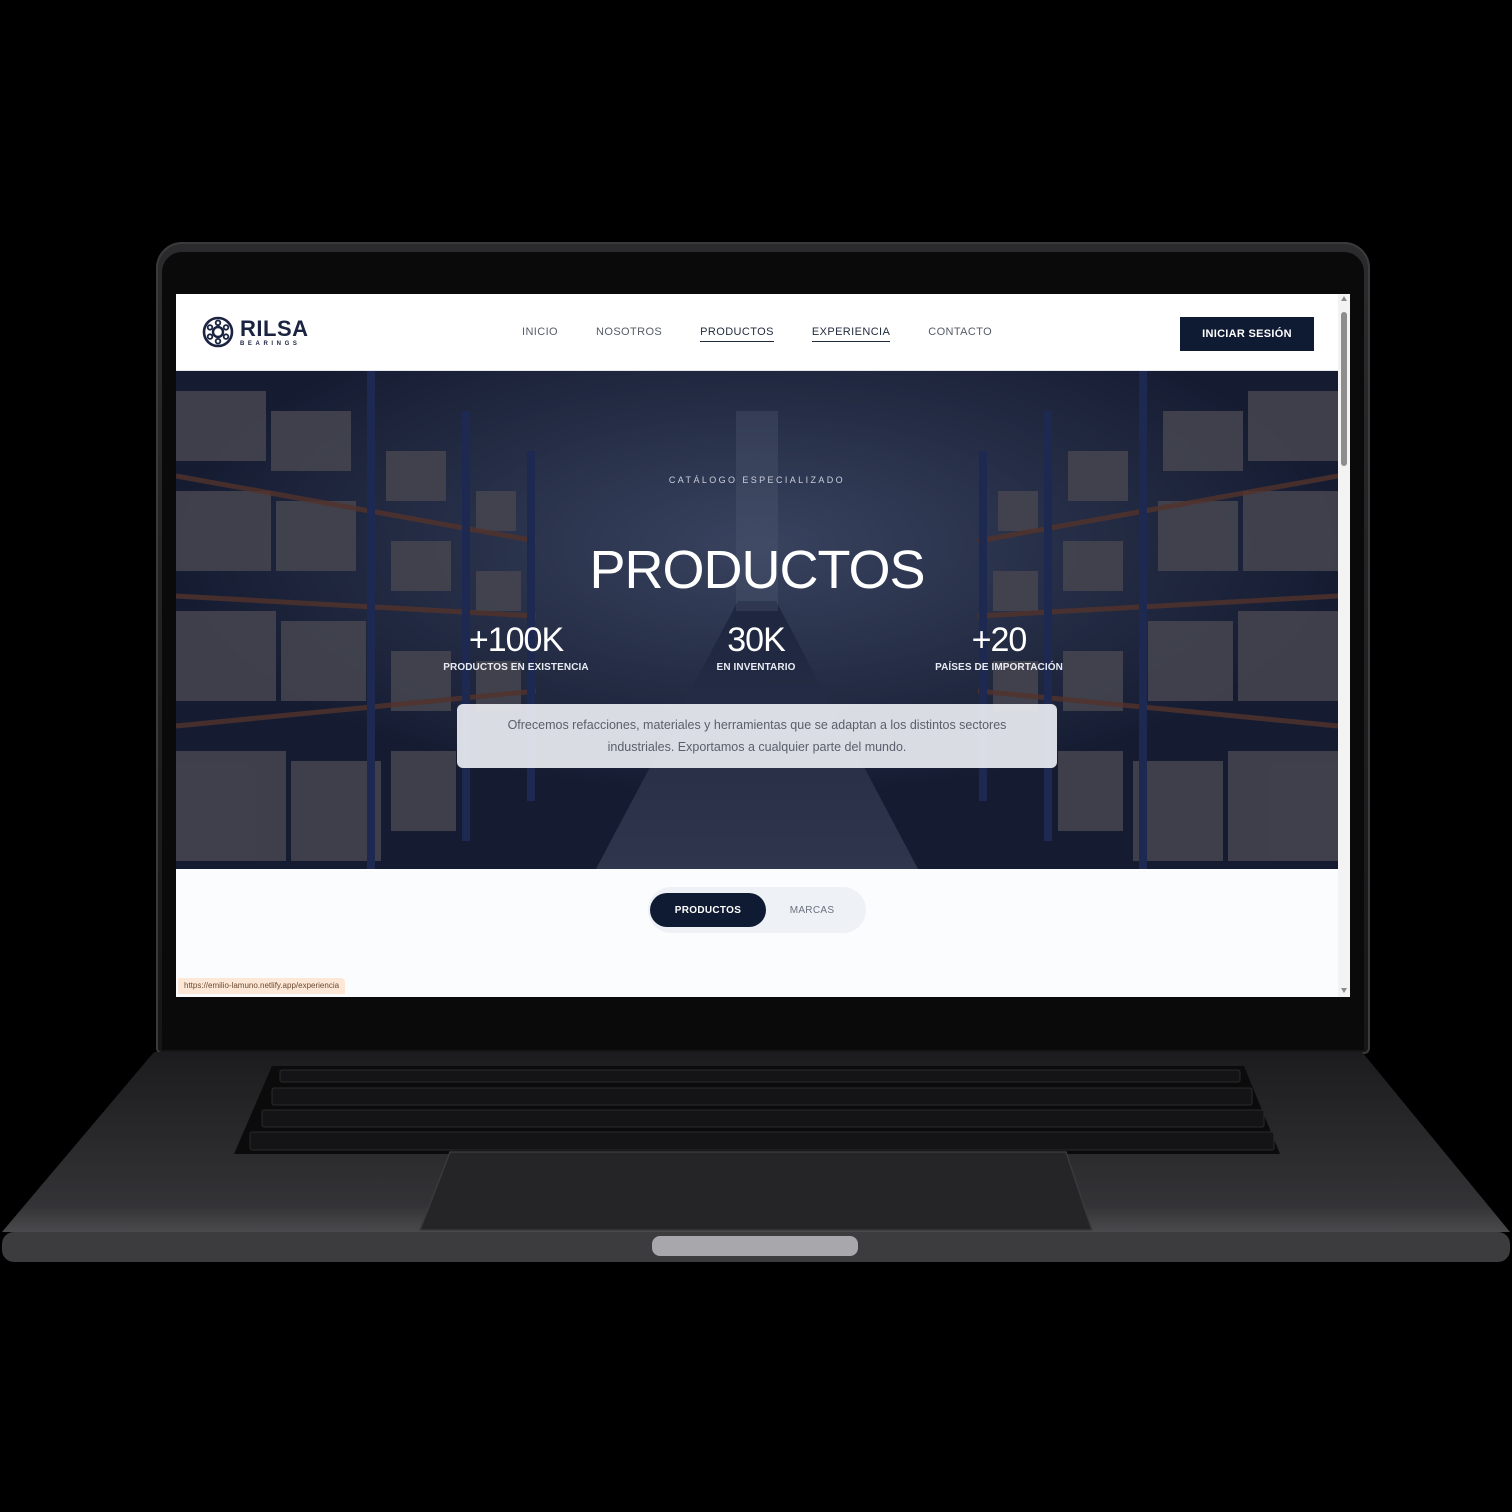 This screenshot has width=1512, height=1512. Describe the element at coordinates (1344, 298) in the screenshot. I see `scroll-up-arrow-icon` at that location.